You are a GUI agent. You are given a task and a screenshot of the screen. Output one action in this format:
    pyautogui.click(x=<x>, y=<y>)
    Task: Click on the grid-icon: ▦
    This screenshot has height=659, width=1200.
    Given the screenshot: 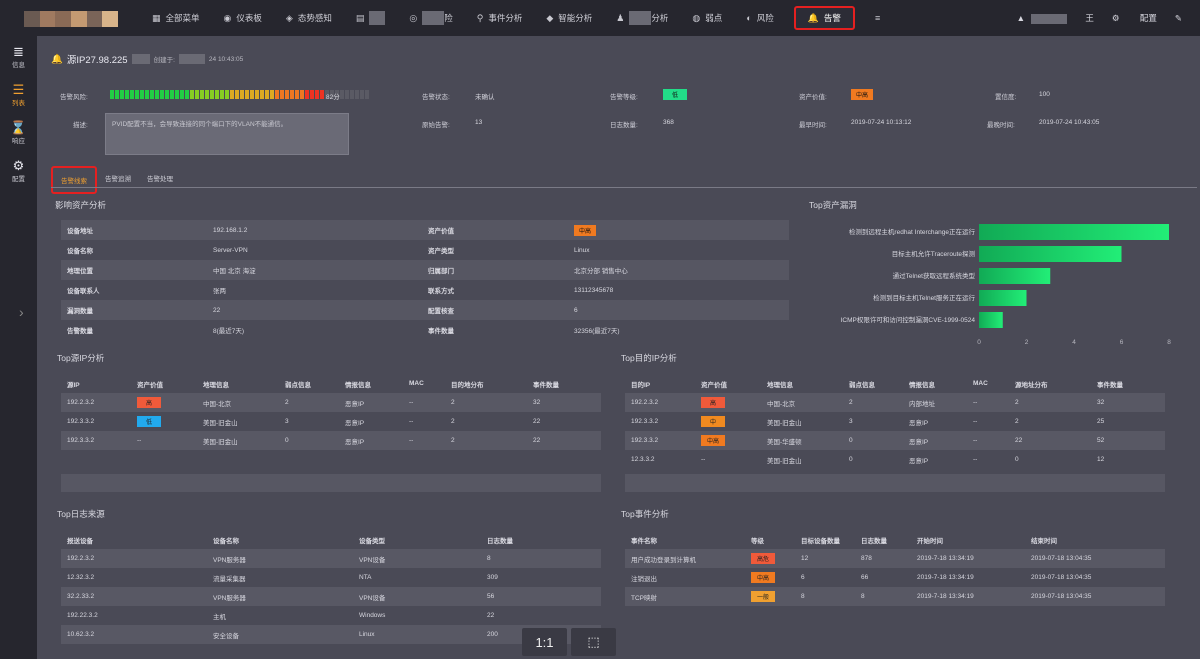 What is the action you would take?
    pyautogui.click(x=156, y=17)
    